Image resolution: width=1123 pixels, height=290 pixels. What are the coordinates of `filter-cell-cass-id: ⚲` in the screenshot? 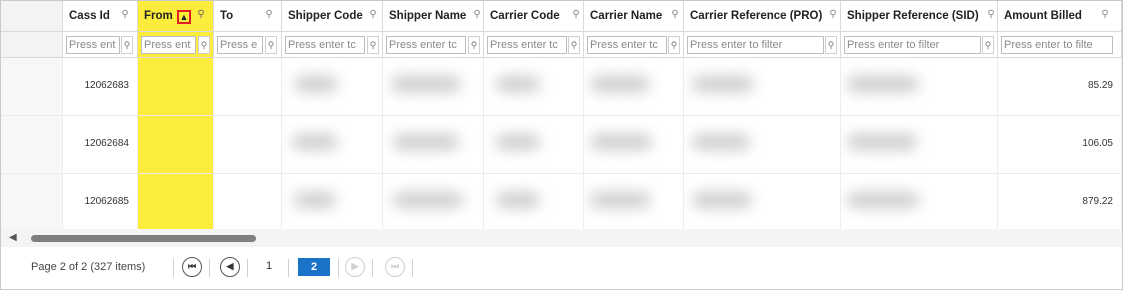 It's located at (100, 45).